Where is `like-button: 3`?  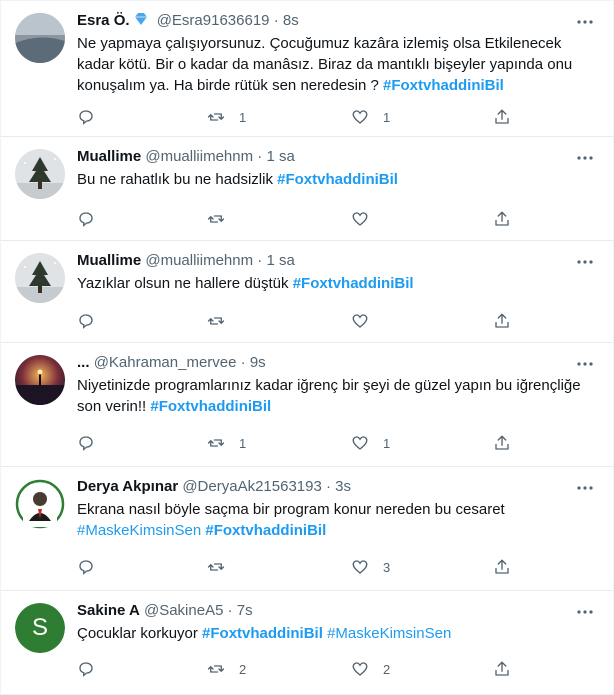 like-button: 3 is located at coordinates (370, 567).